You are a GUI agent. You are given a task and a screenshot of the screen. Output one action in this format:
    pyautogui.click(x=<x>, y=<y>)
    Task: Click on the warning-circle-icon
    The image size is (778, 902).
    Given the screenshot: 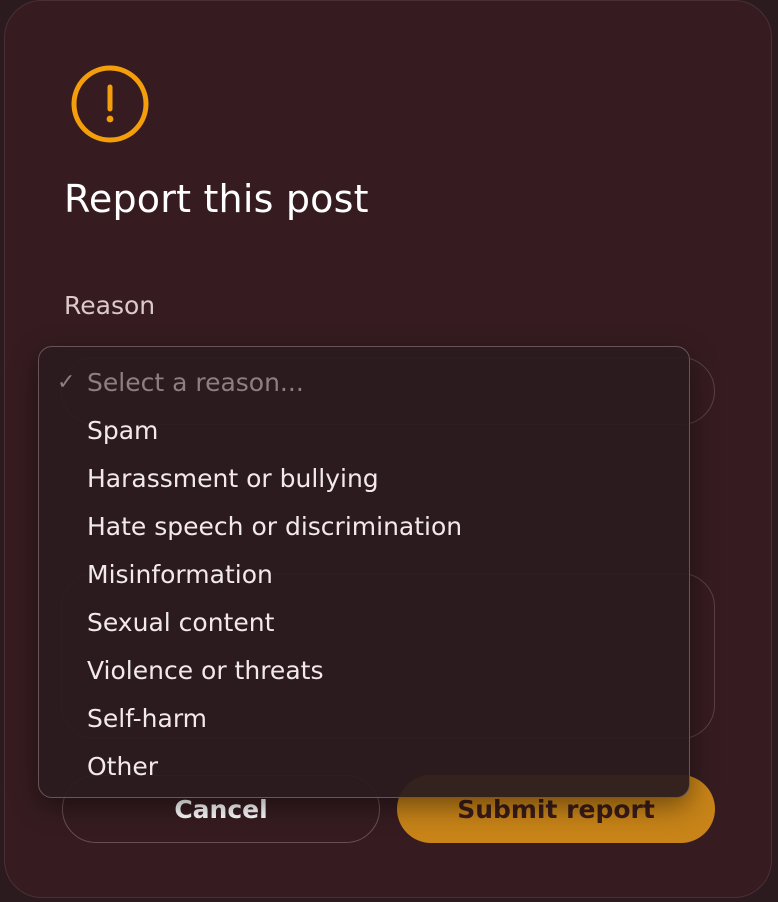 What is the action you would take?
    pyautogui.click(x=110, y=104)
    